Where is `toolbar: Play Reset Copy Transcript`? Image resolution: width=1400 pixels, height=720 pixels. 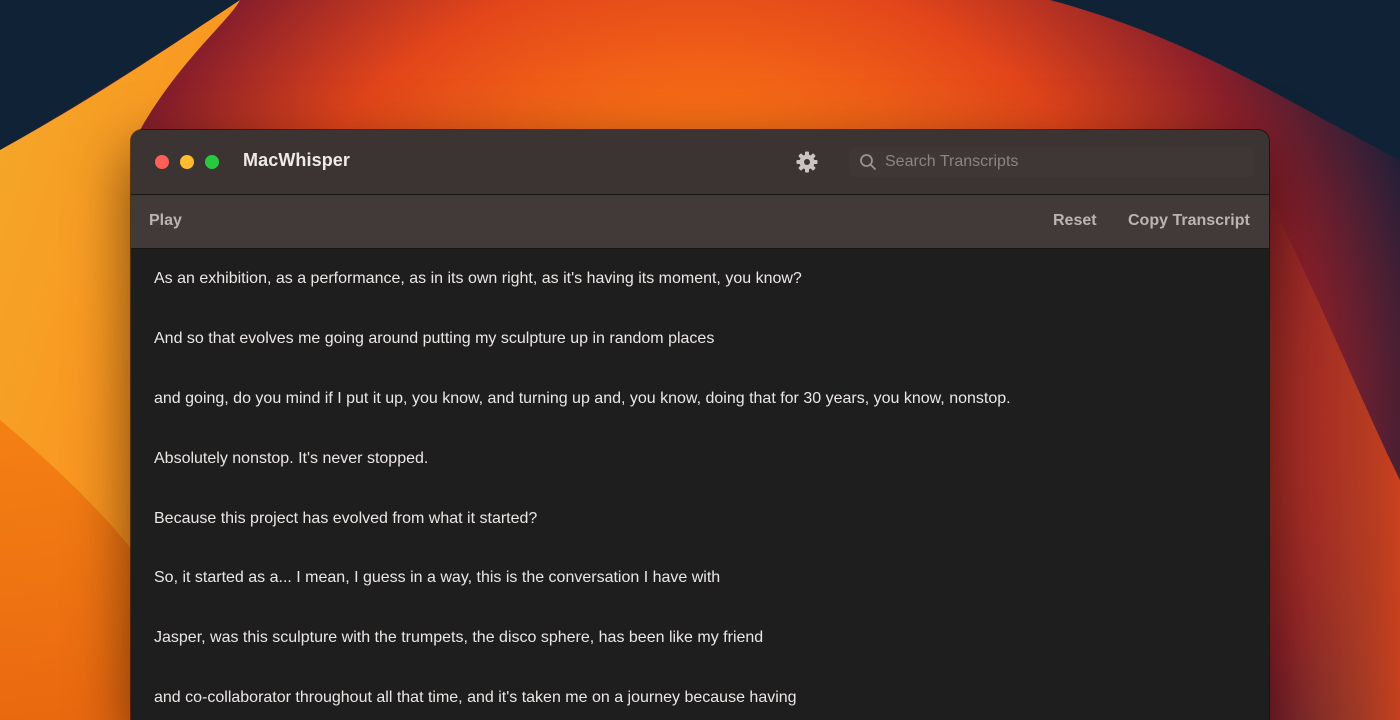 toolbar: Play Reset Copy Transcript is located at coordinates (700, 222).